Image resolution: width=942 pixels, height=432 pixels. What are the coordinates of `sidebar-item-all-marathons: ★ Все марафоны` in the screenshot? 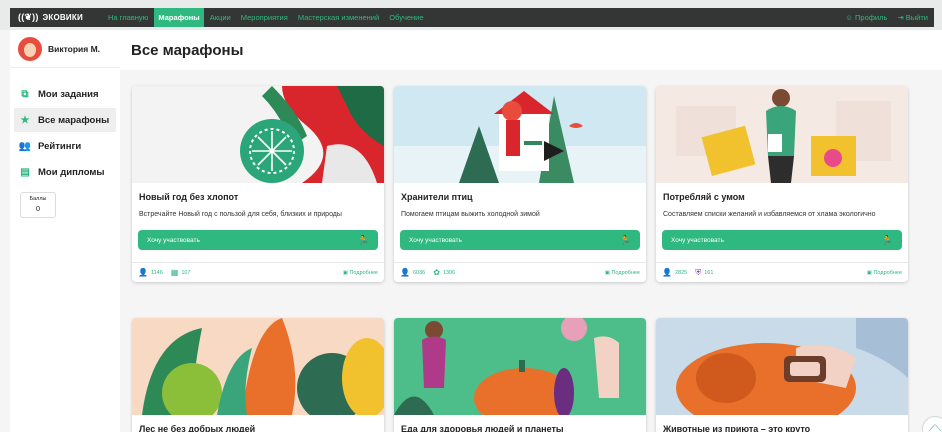 It's located at (65, 120).